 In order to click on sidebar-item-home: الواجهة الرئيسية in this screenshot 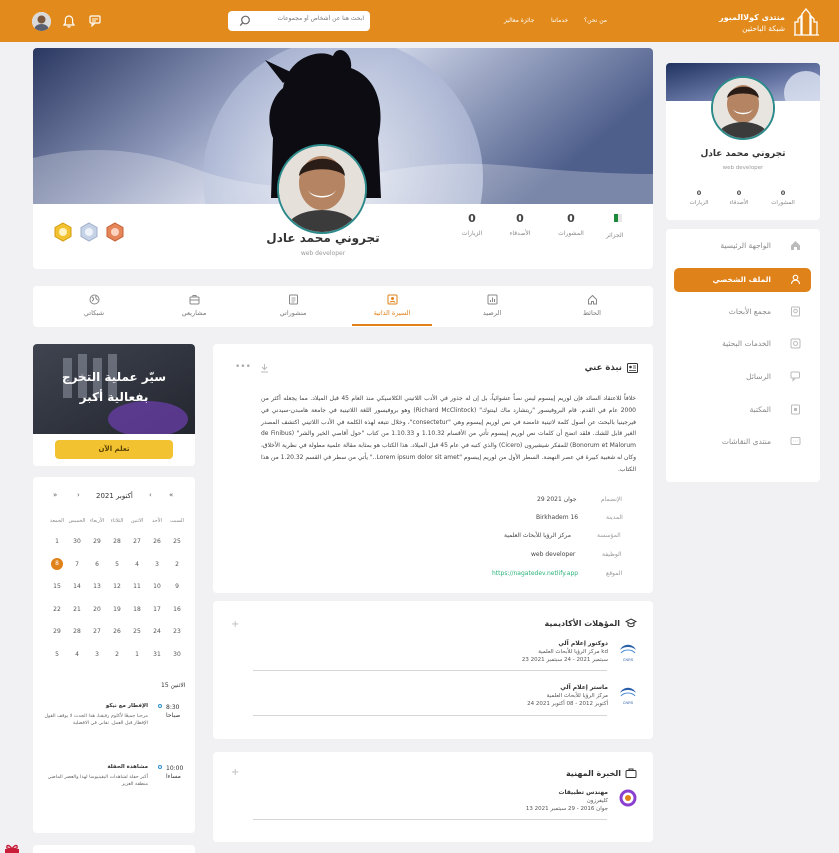, I will do `click(742, 246)`.